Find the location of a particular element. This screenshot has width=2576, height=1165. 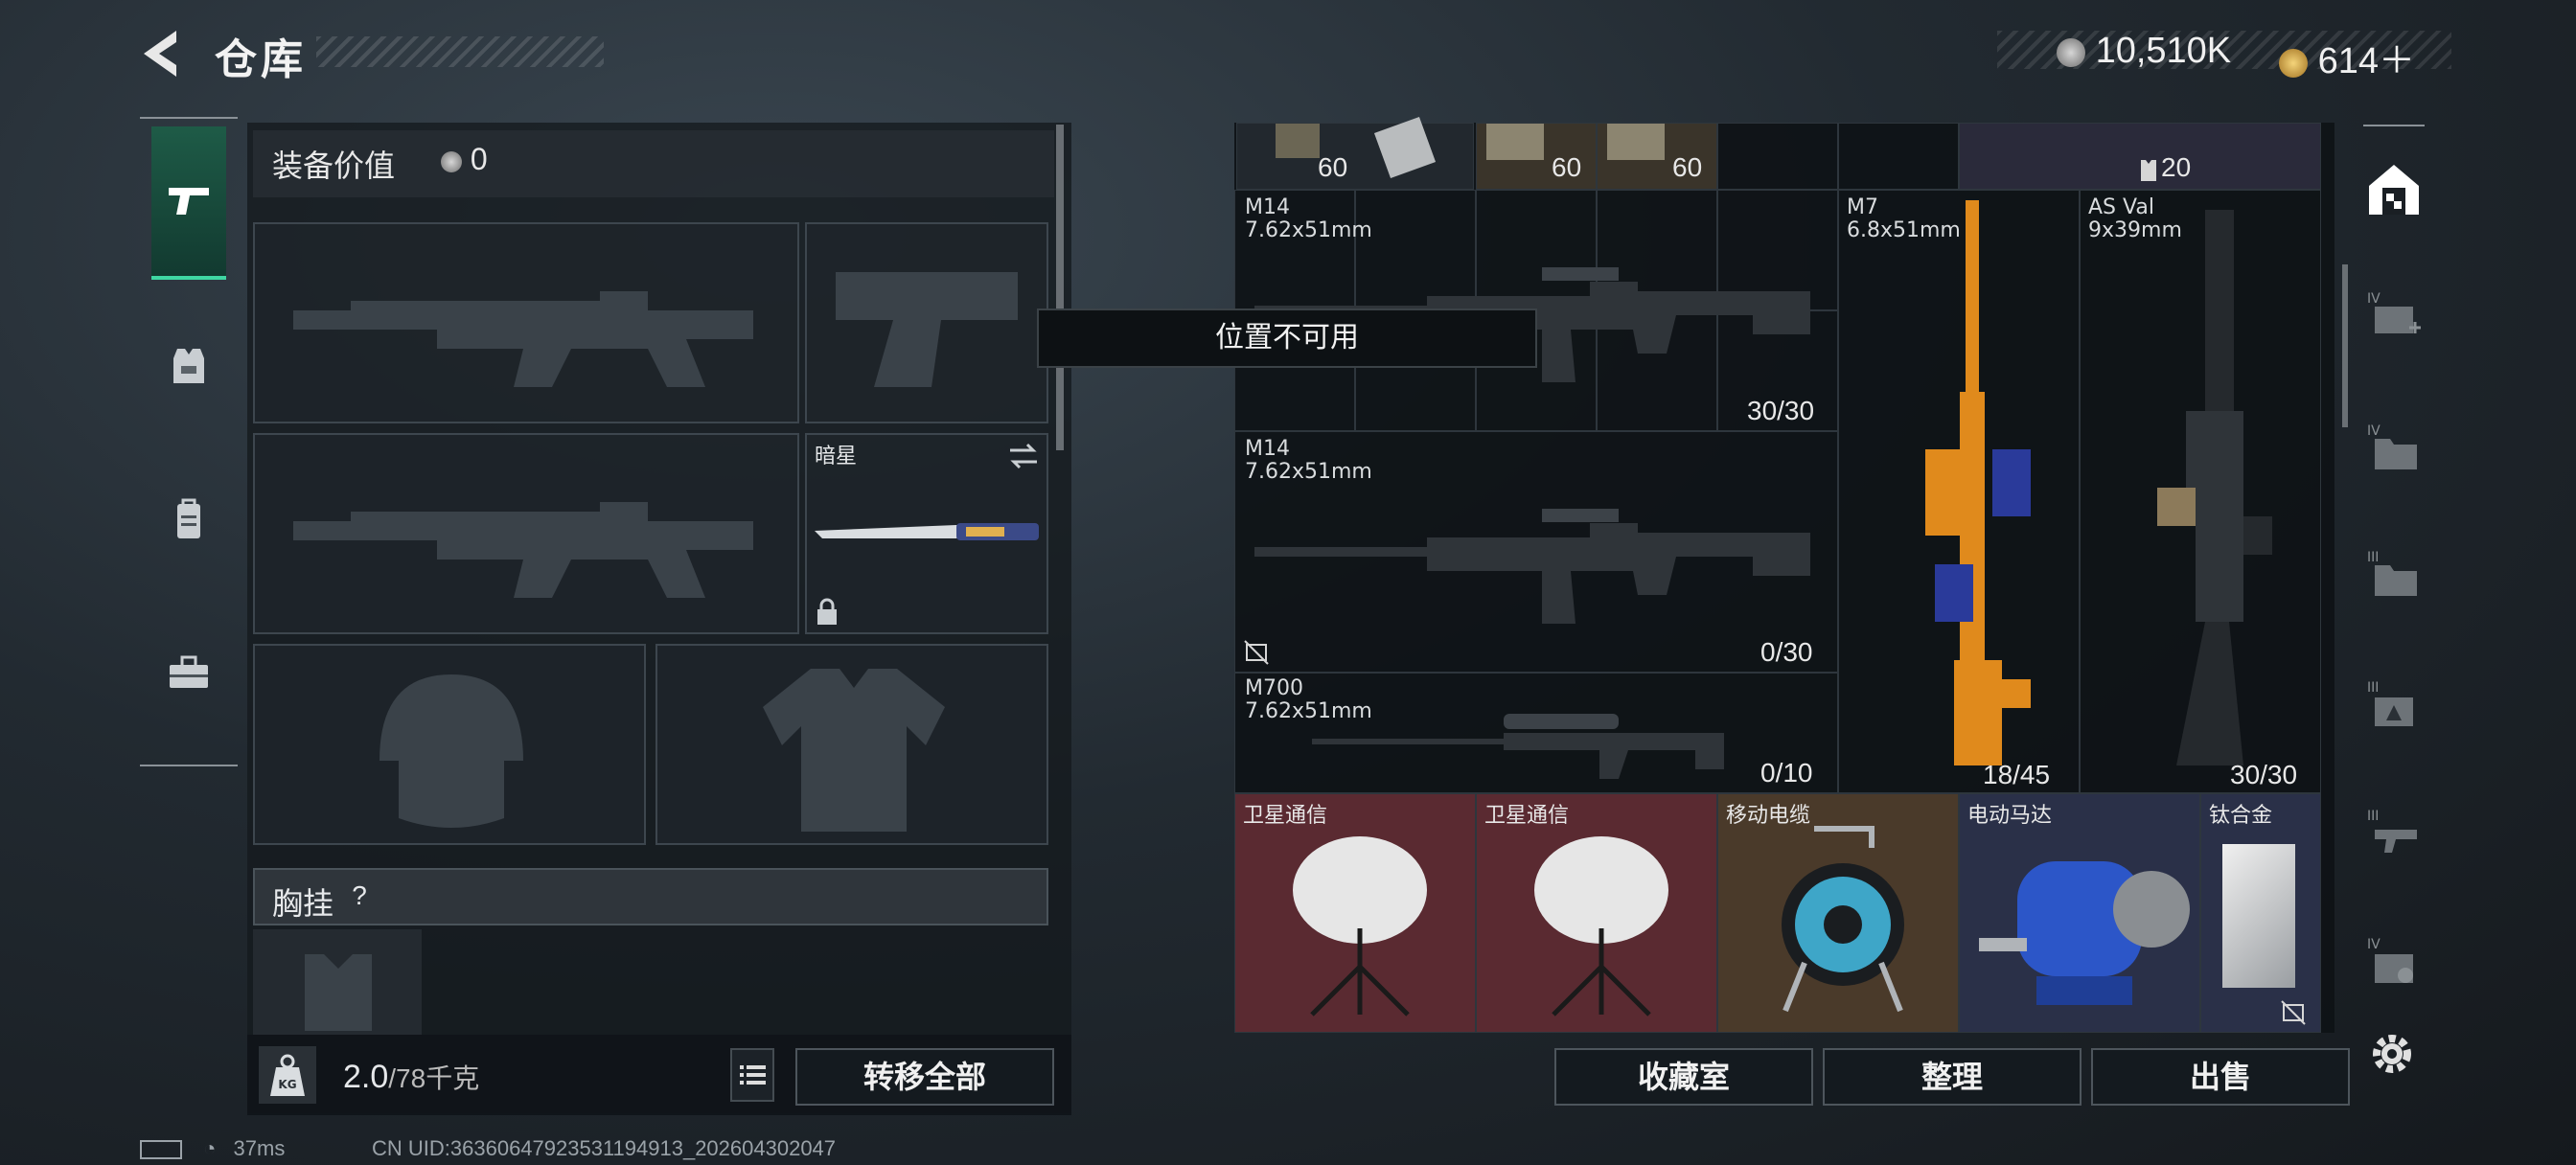

gold-currency: 614＋ is located at coordinates (2347, 57).